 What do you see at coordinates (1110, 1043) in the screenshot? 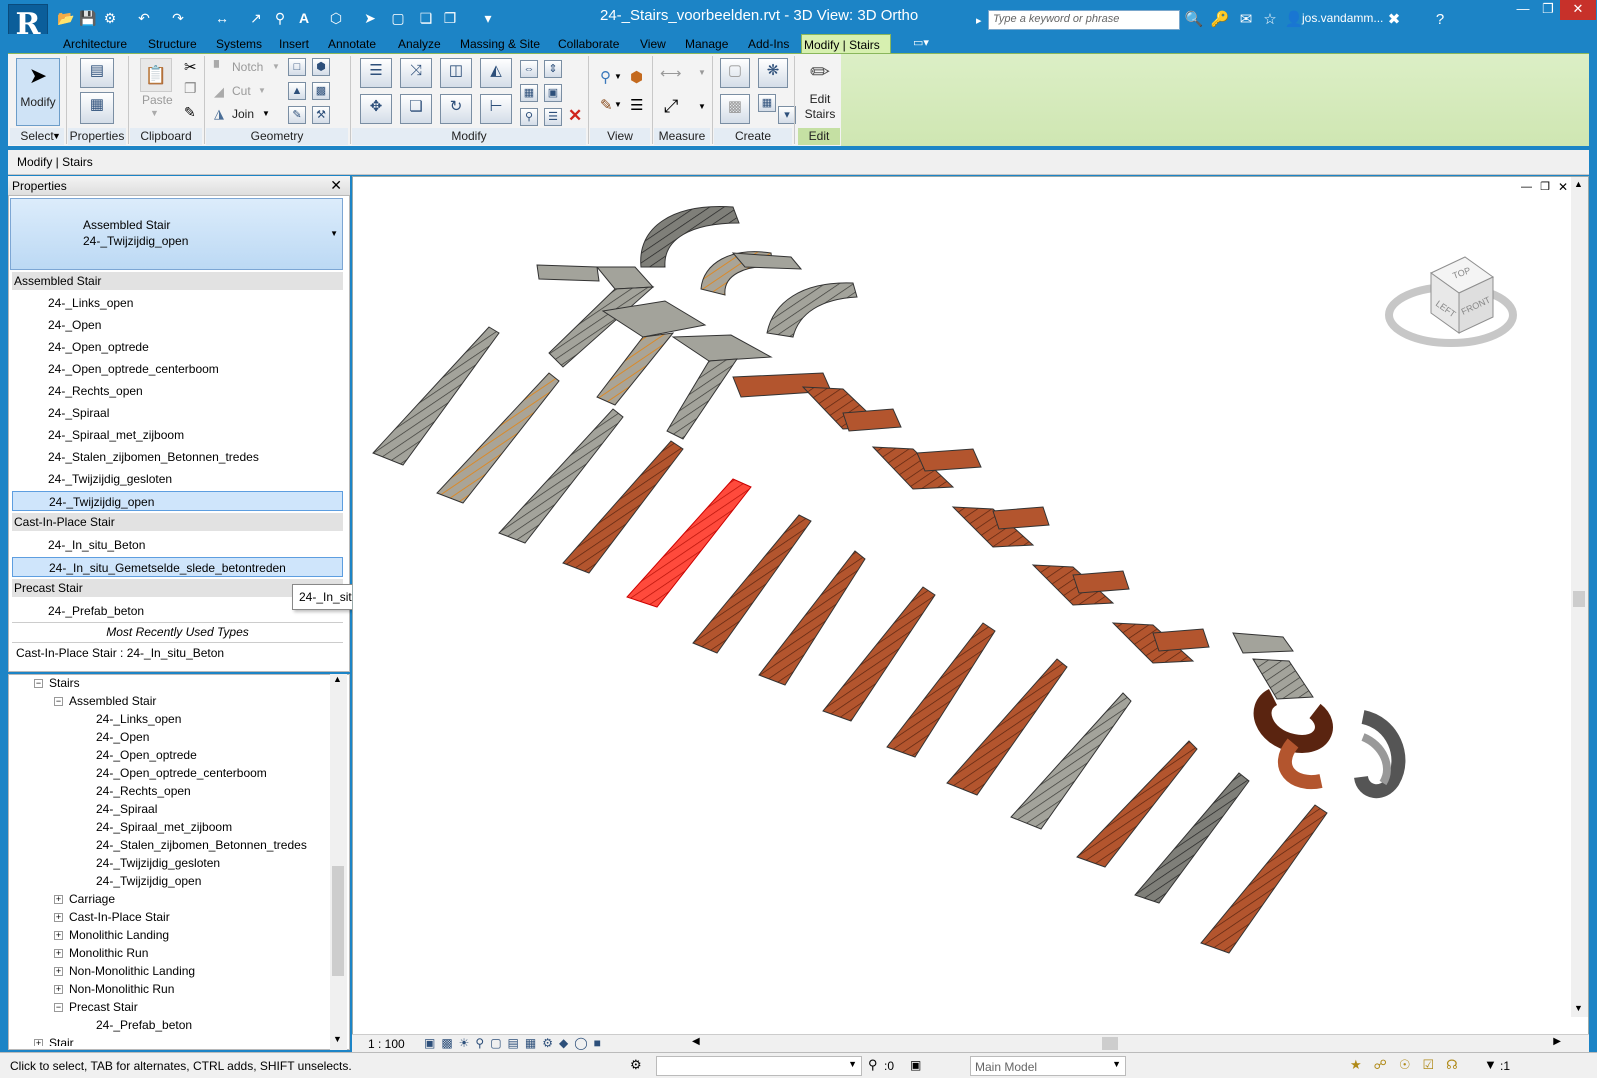
I see `hscroll-thumb` at bounding box center [1110, 1043].